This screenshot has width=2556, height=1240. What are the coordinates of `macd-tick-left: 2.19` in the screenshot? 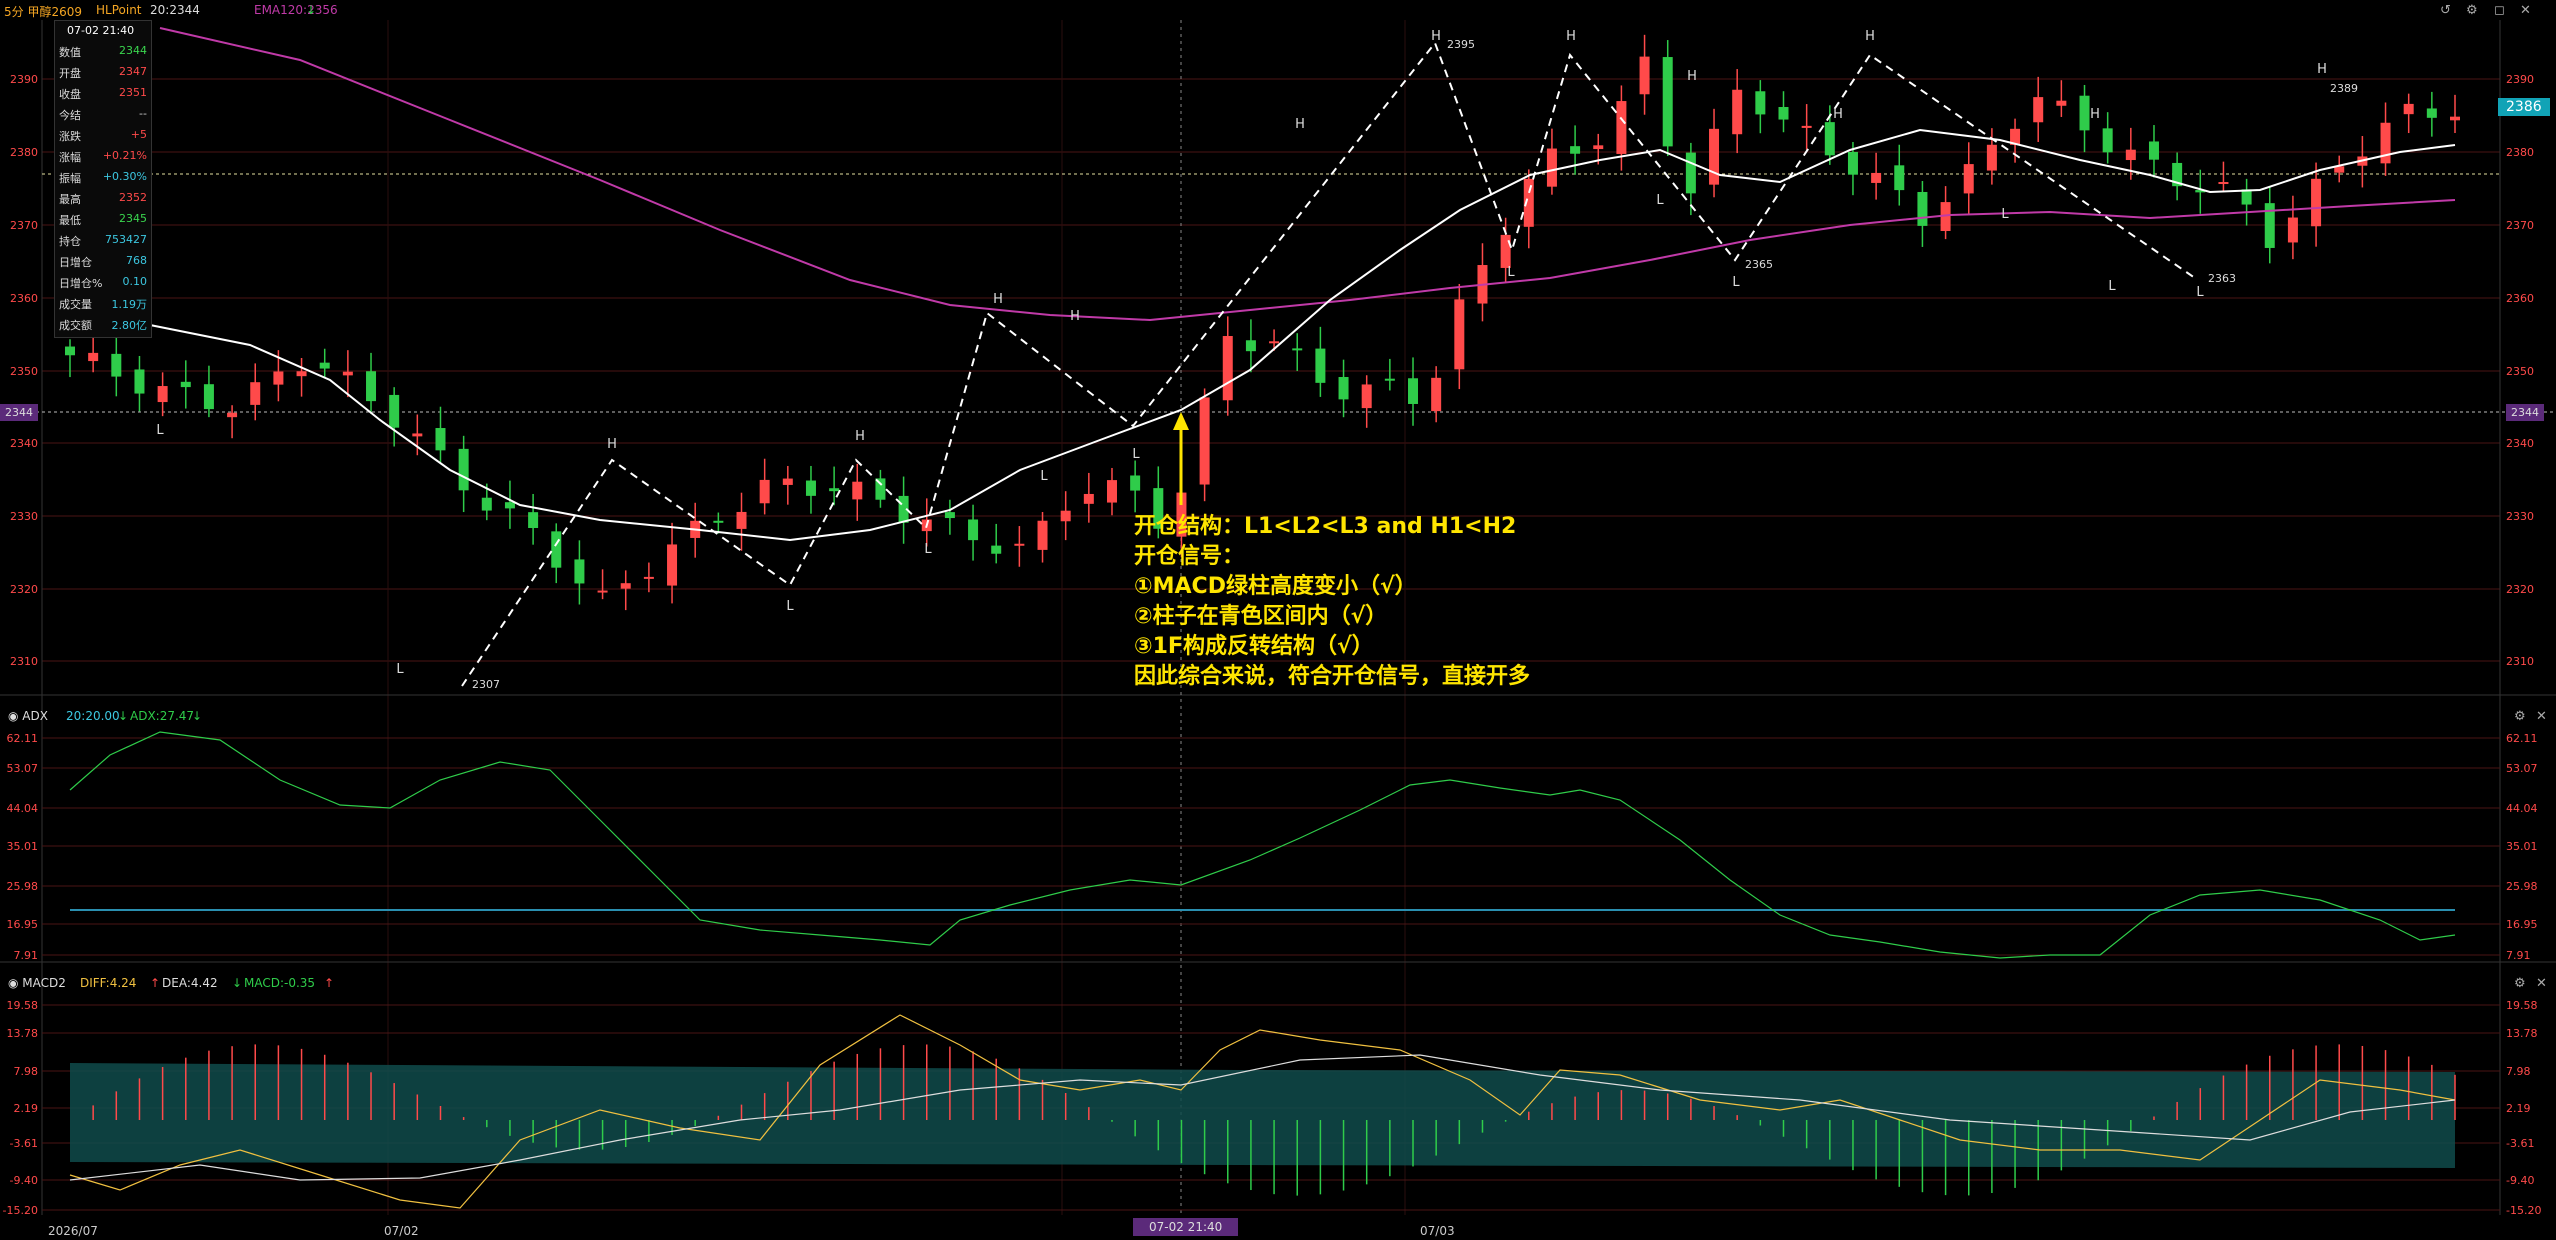 It's located at (26, 1108).